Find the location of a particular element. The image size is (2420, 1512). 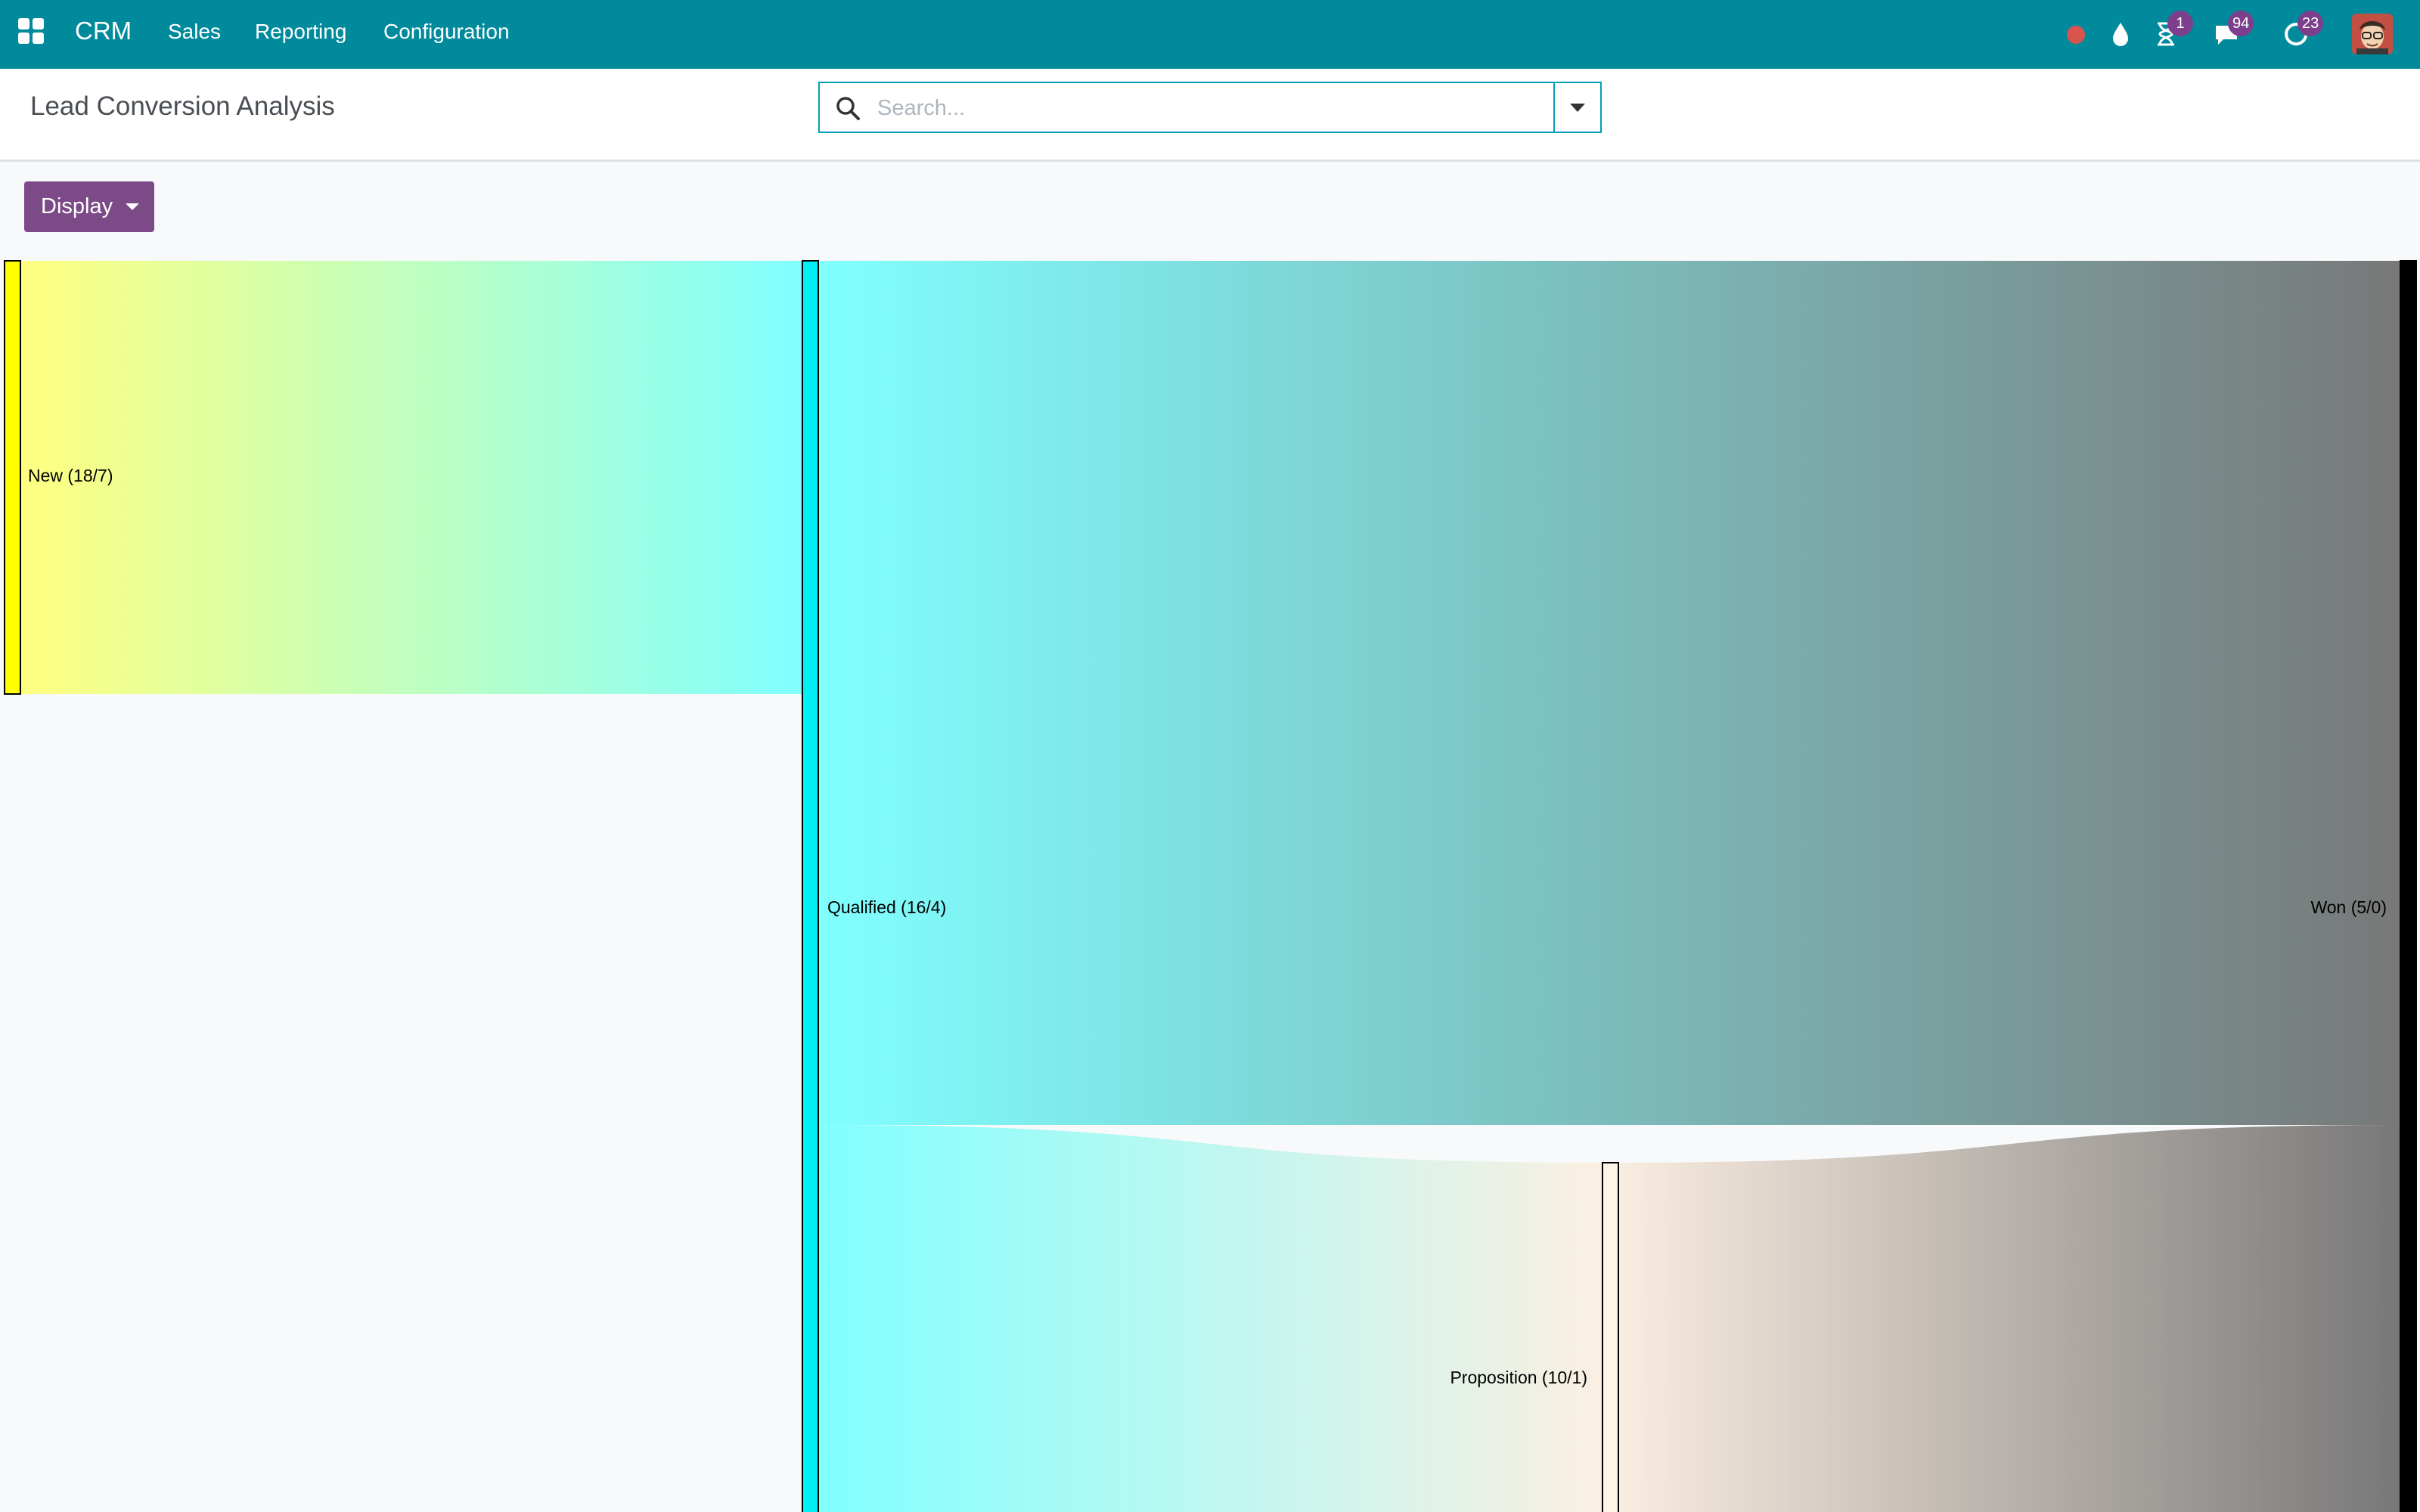

search-box is located at coordinates (1210, 107).